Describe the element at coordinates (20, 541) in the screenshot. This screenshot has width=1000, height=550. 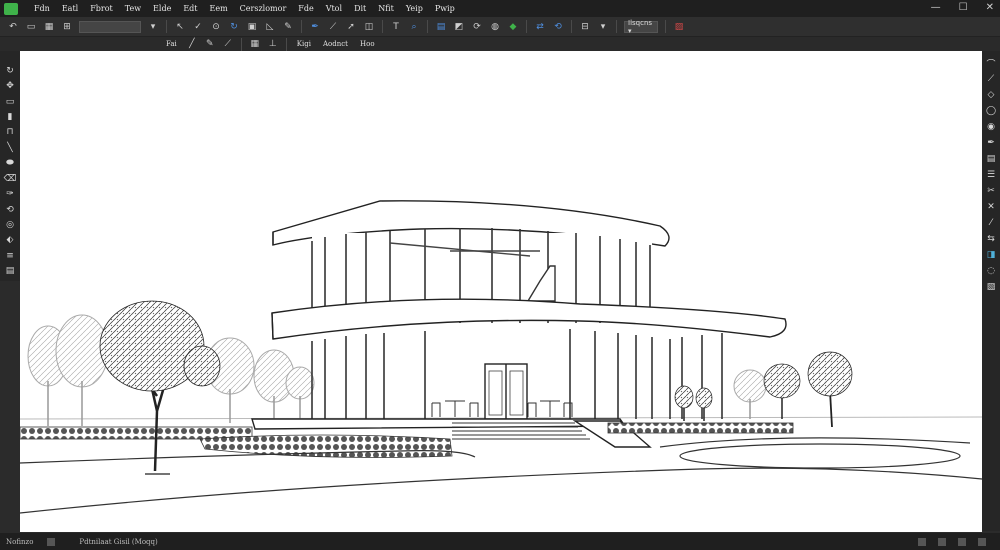
I see `status-text: Nofinzo` at that location.